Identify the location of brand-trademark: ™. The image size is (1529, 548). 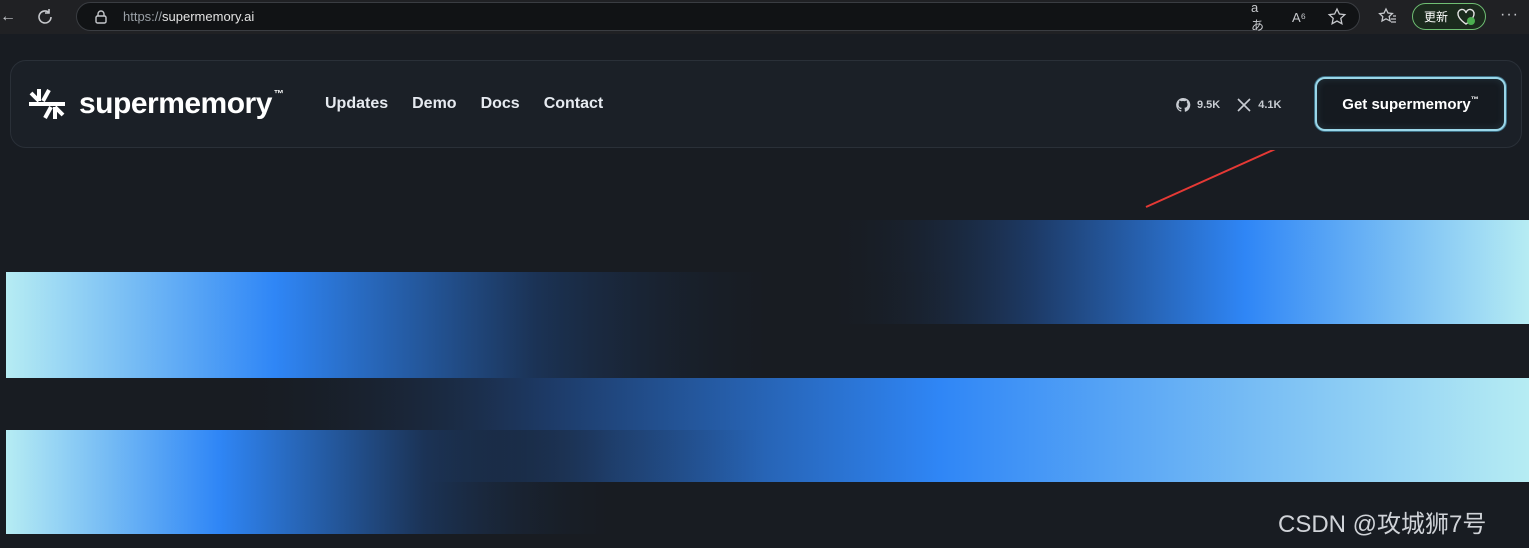
(278, 94).